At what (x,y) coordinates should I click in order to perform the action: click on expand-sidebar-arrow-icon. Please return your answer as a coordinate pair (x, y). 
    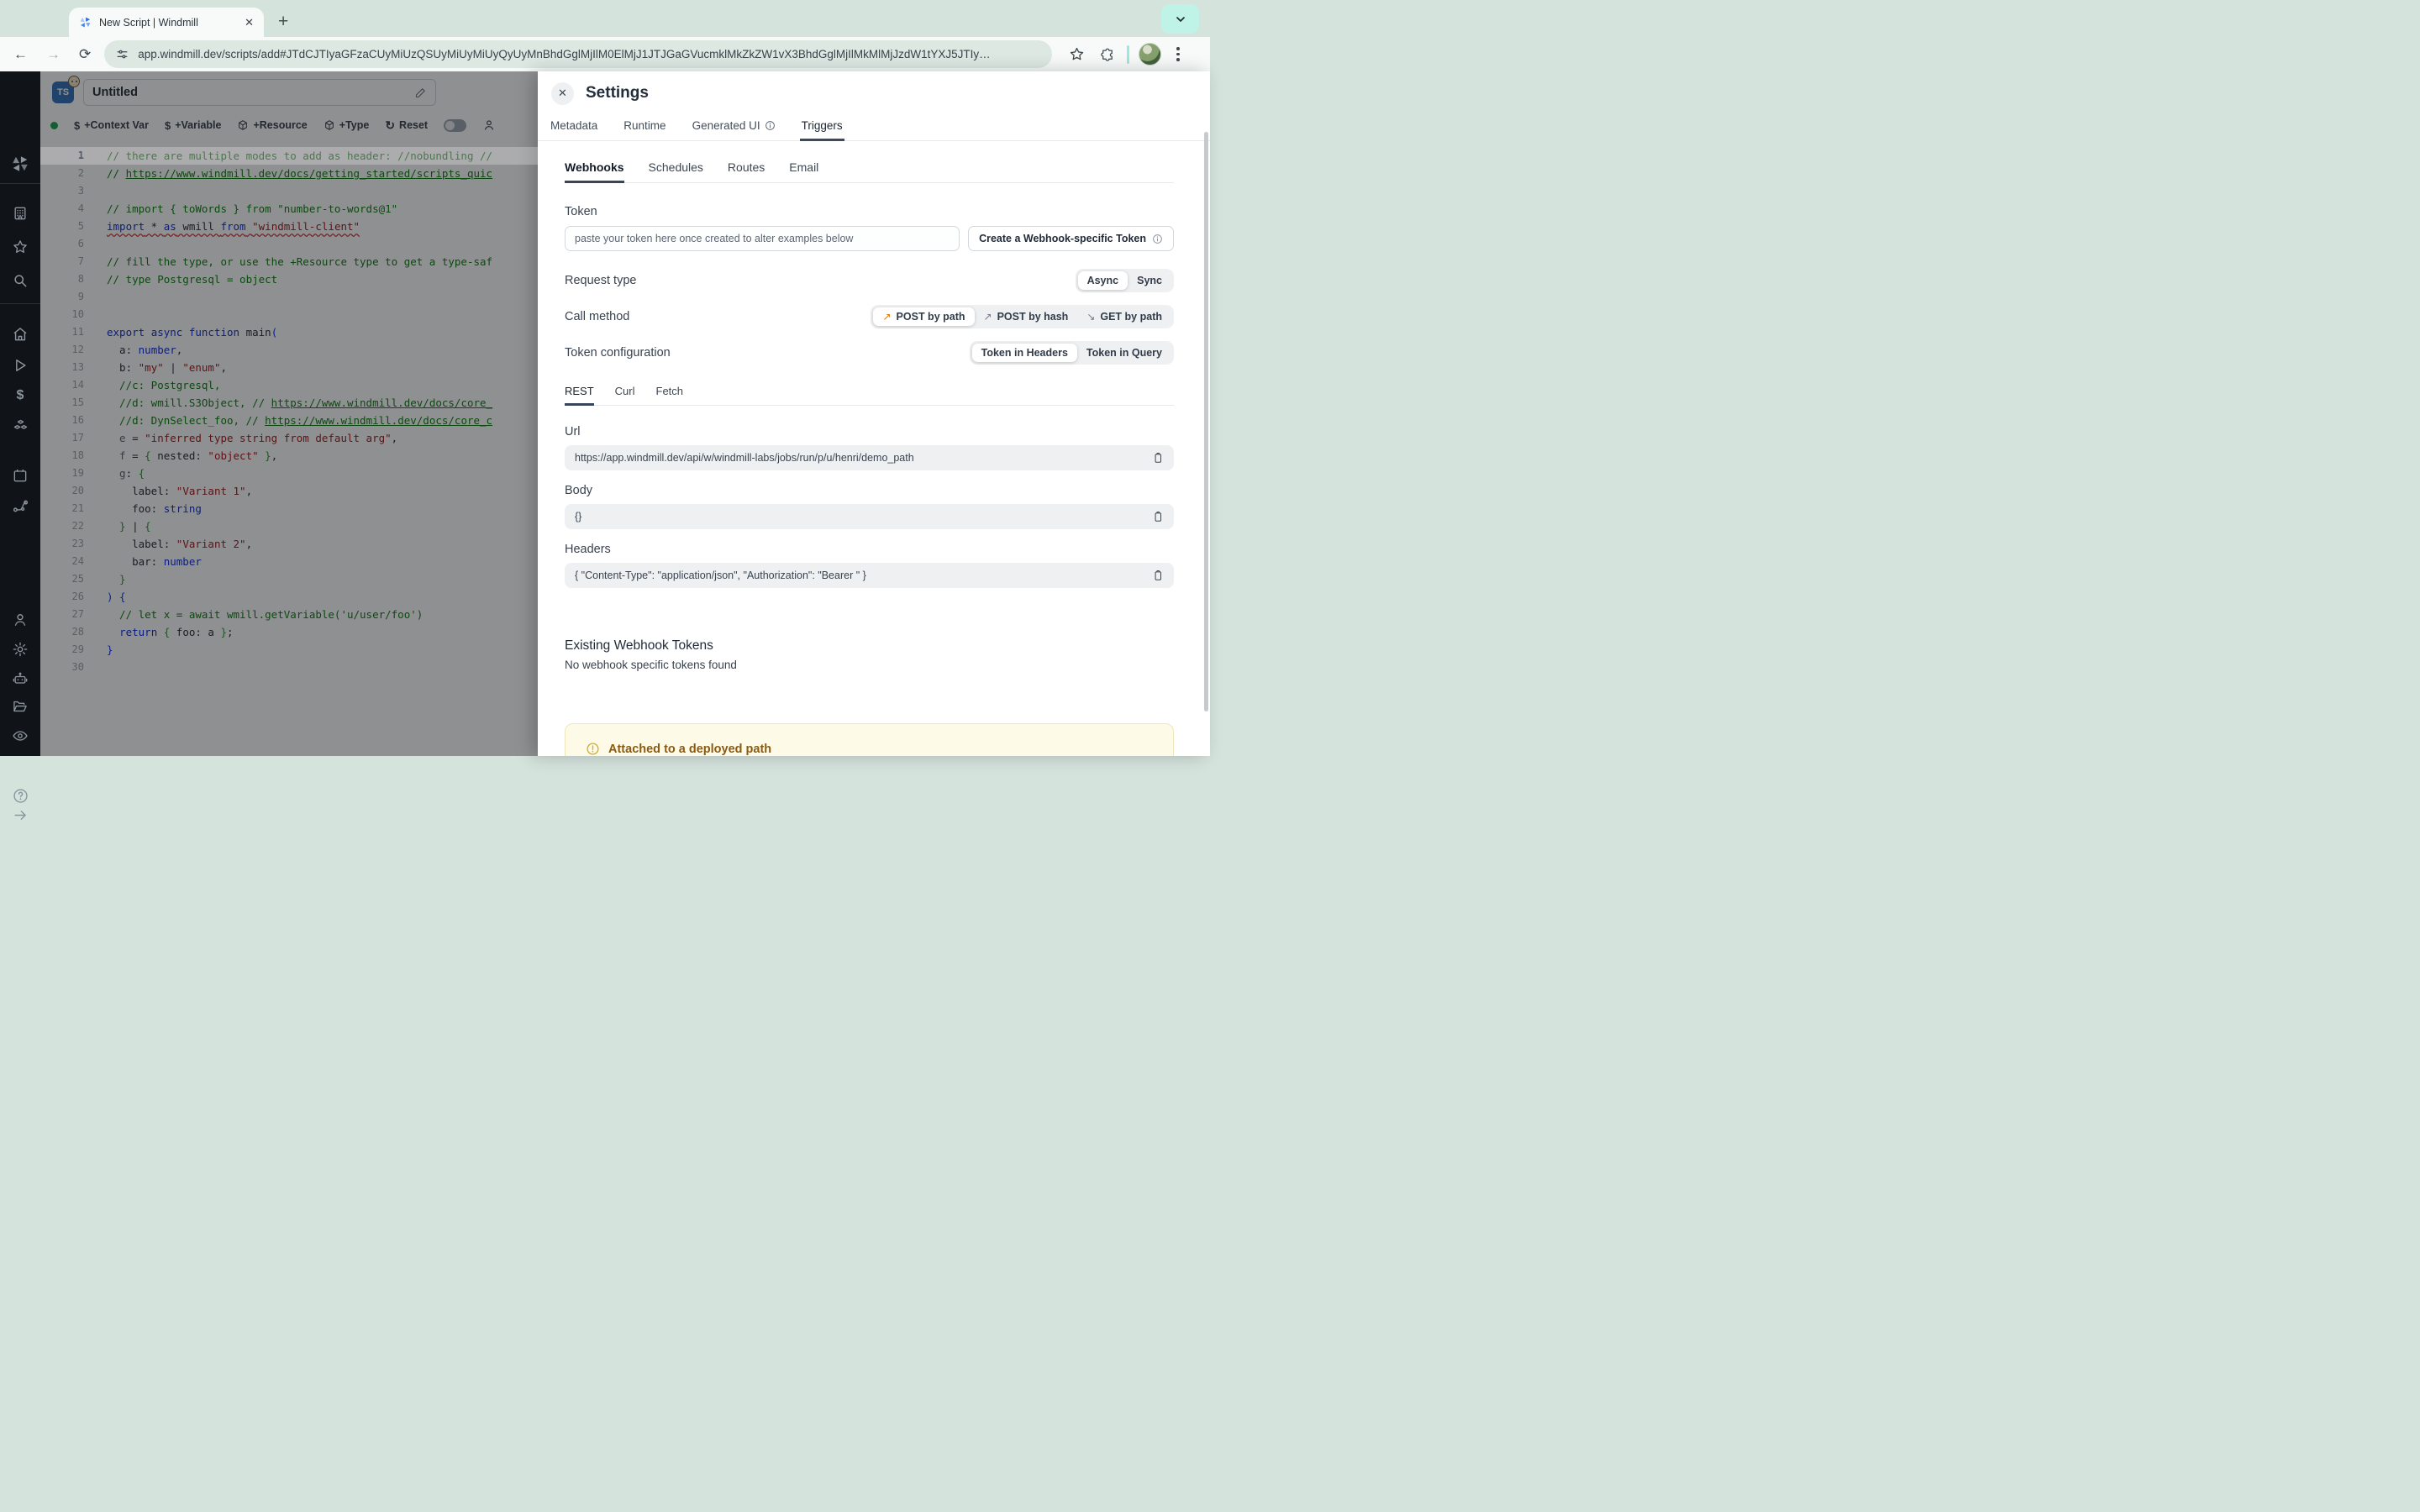
    Looking at the image, I should click on (20, 815).